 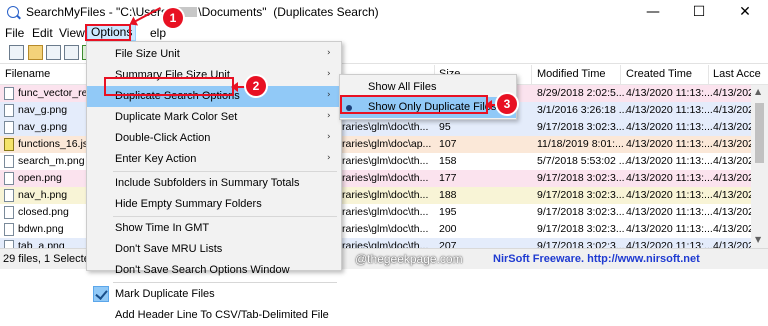 I want to click on menu-item-label: Double-Click Action, so click(x=163, y=138).